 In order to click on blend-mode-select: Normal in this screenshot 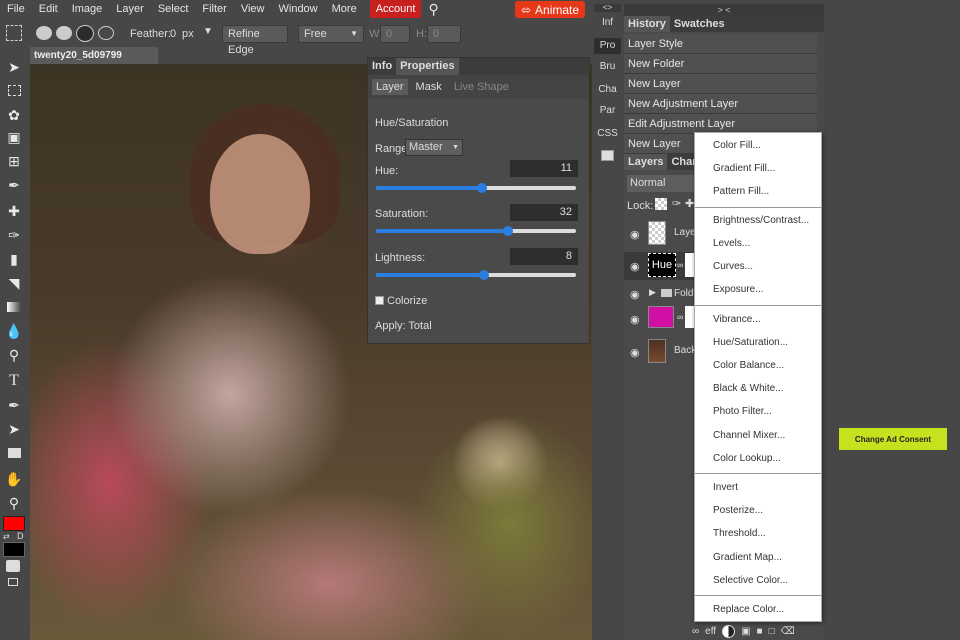, I will do `click(660, 183)`.